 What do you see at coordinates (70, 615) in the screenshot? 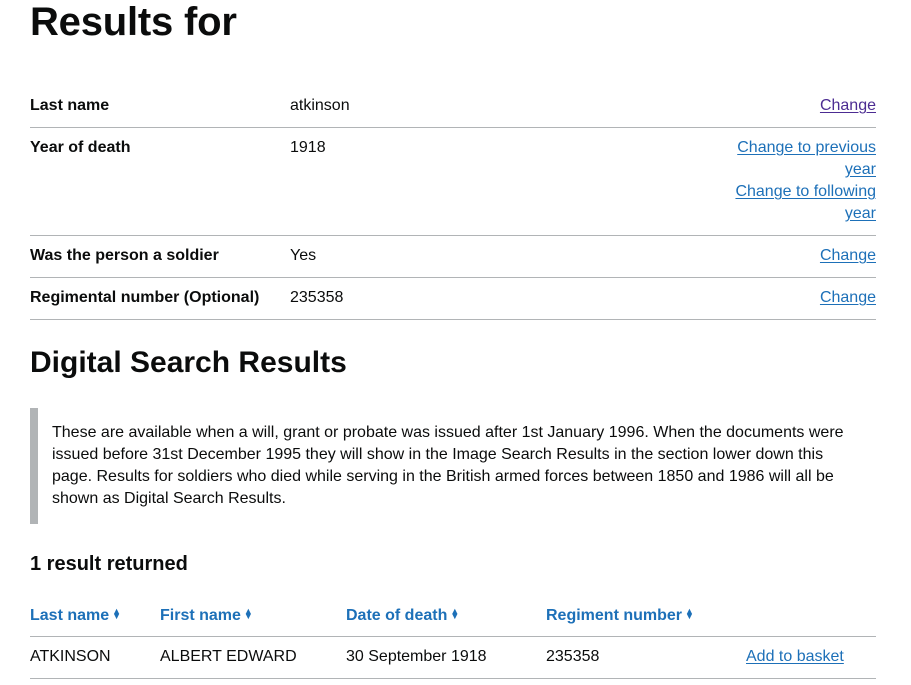
I see `header-label: Last name` at bounding box center [70, 615].